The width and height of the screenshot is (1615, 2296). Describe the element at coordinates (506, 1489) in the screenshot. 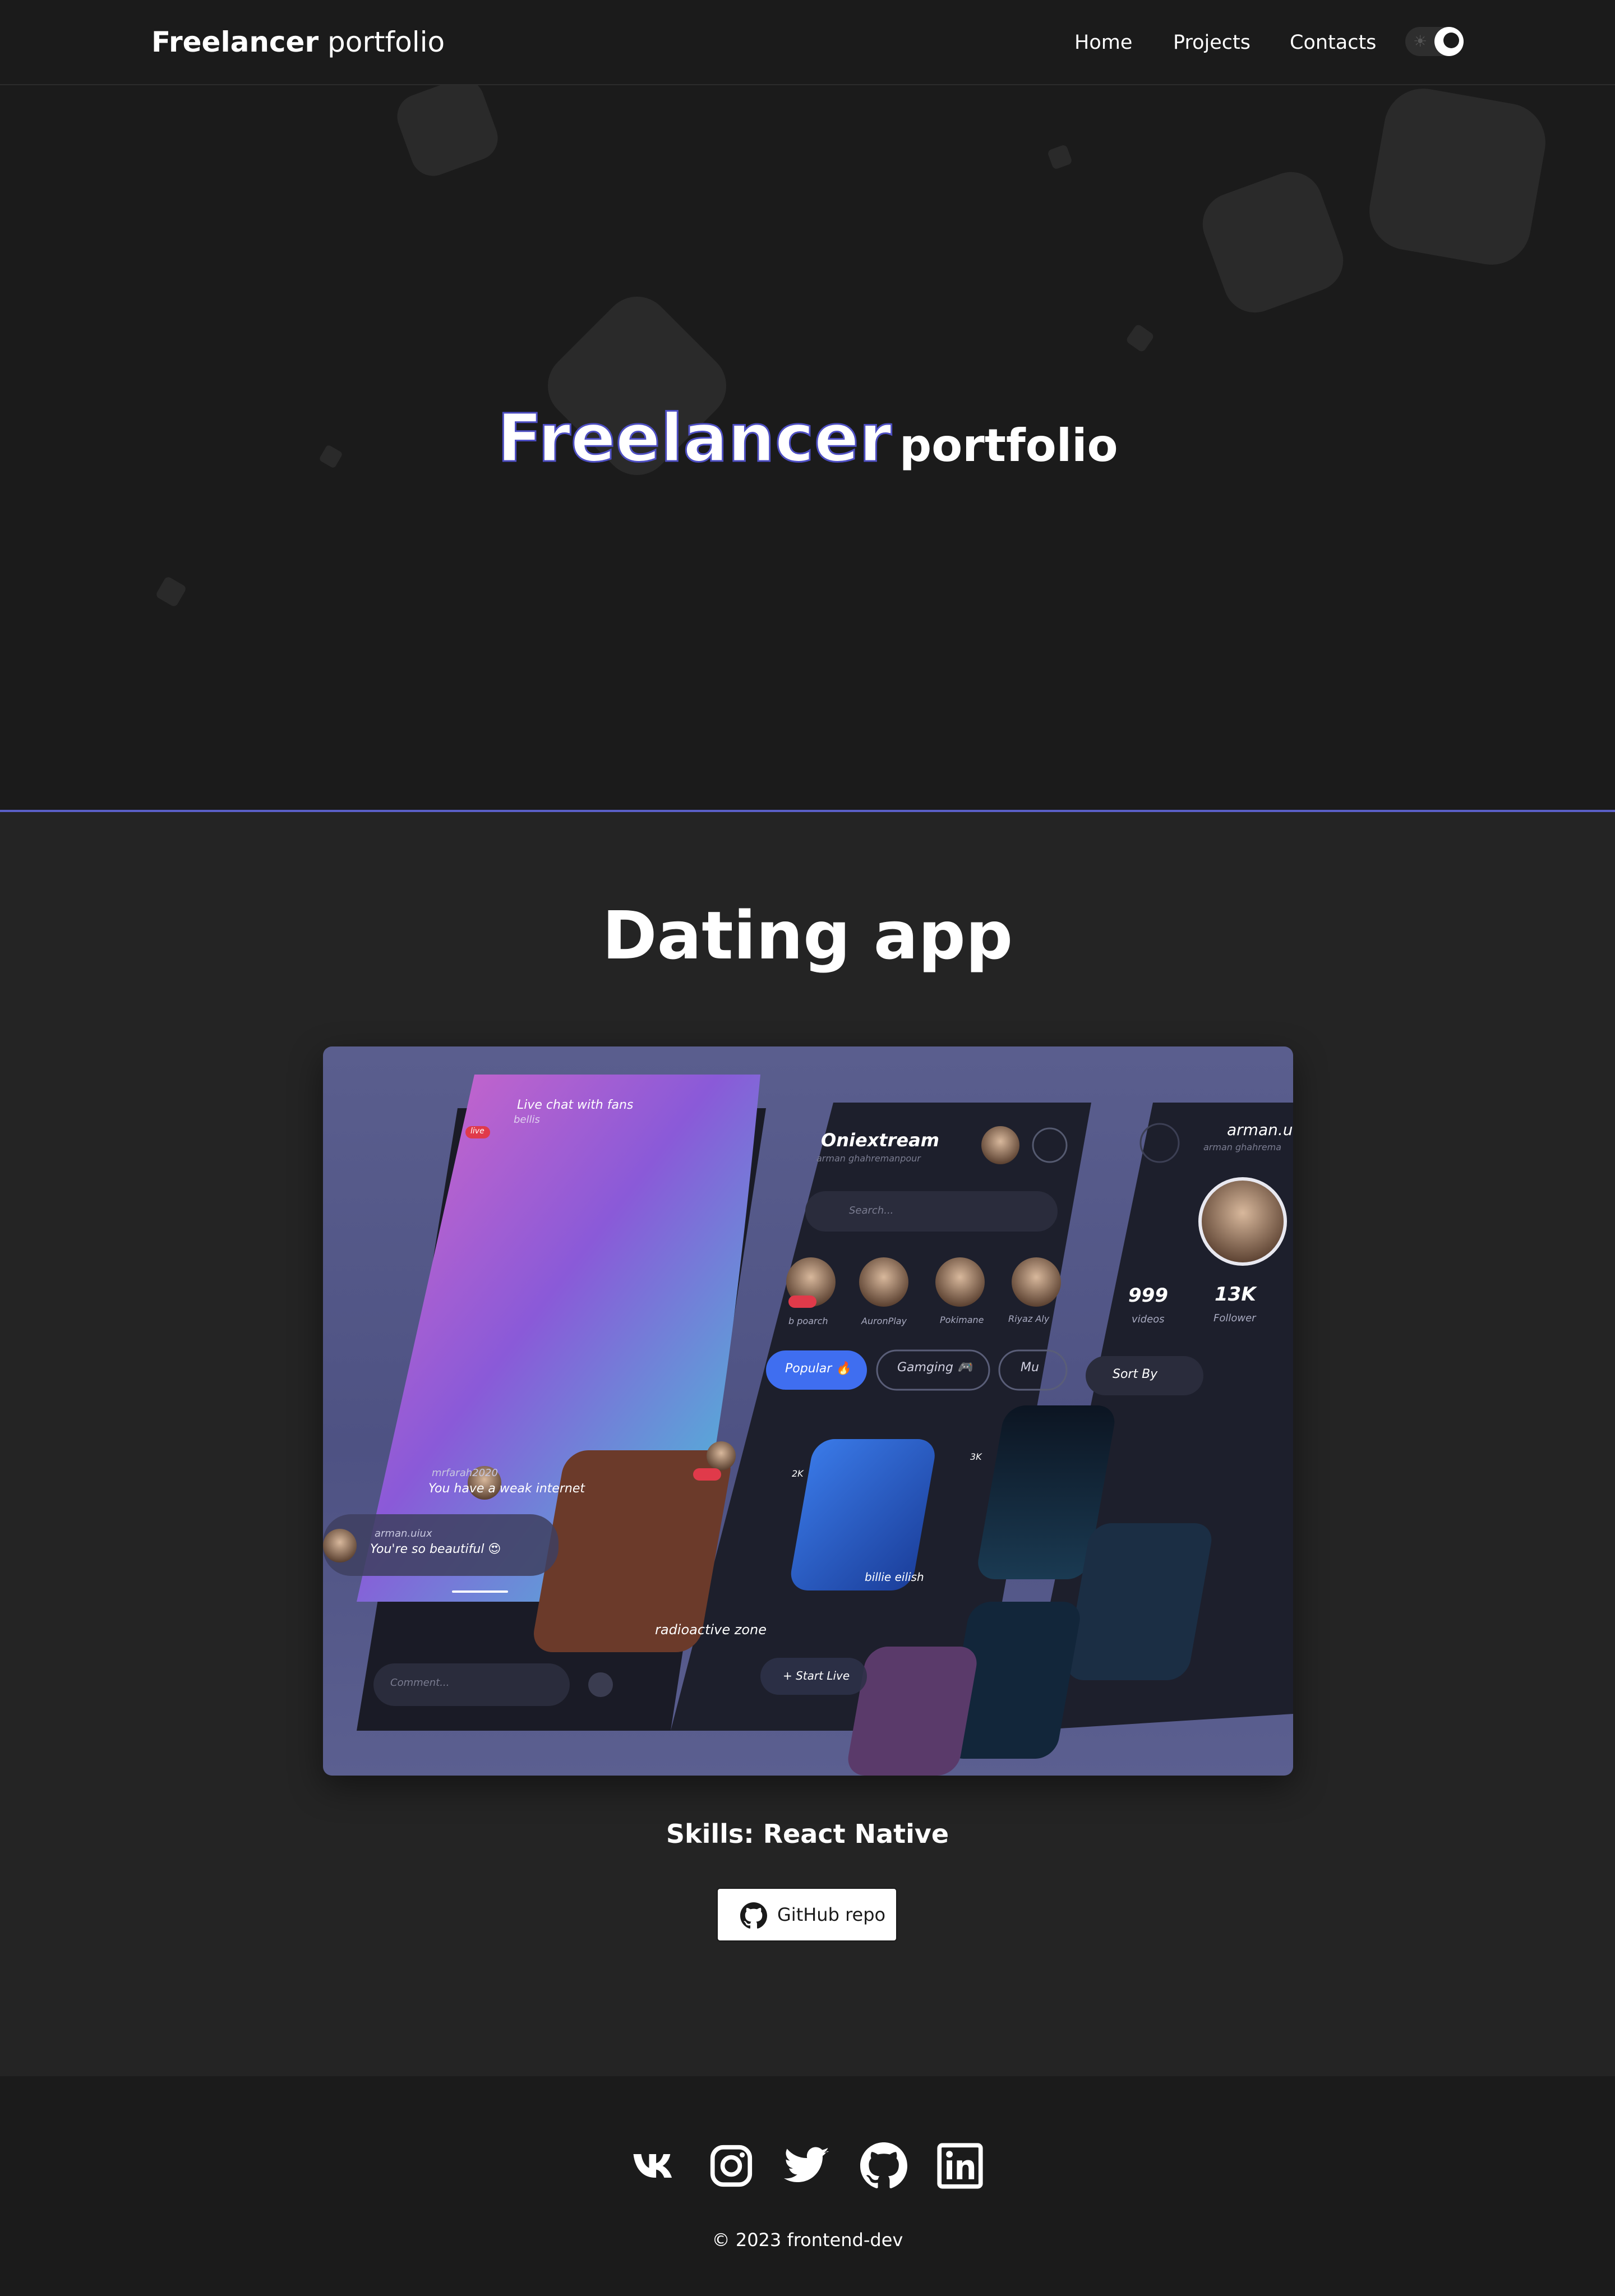

I see `msg1-text: You have a weak internet` at that location.